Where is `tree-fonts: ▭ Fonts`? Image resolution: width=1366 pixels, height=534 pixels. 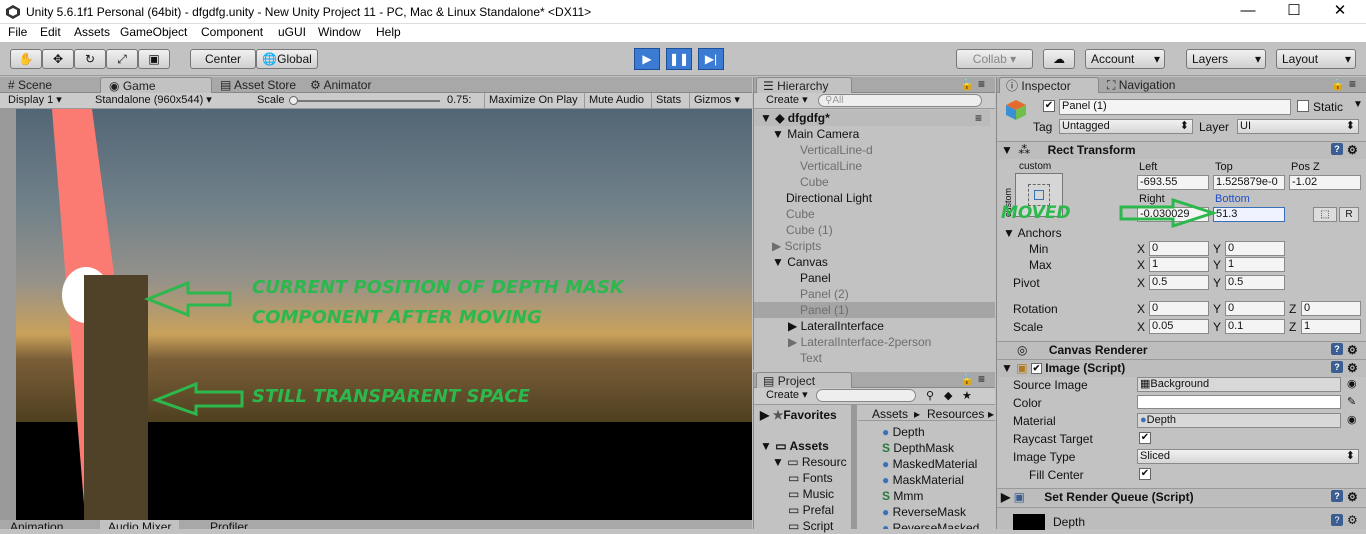 tree-fonts: ▭ Fonts is located at coordinates (802, 478).